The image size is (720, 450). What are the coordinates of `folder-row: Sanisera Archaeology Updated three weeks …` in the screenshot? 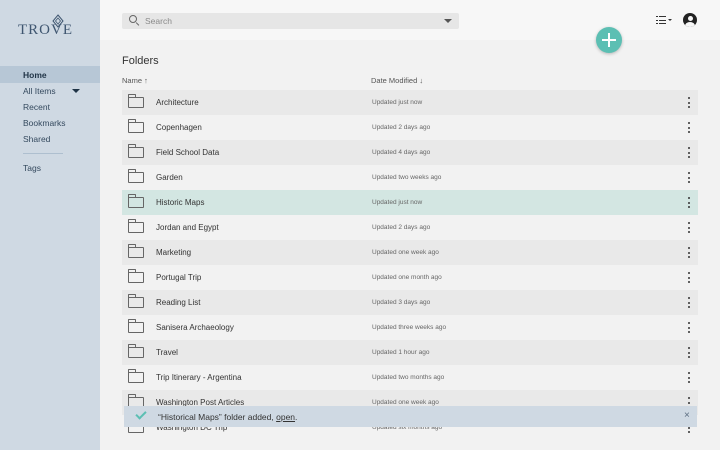 It's located at (410, 327).